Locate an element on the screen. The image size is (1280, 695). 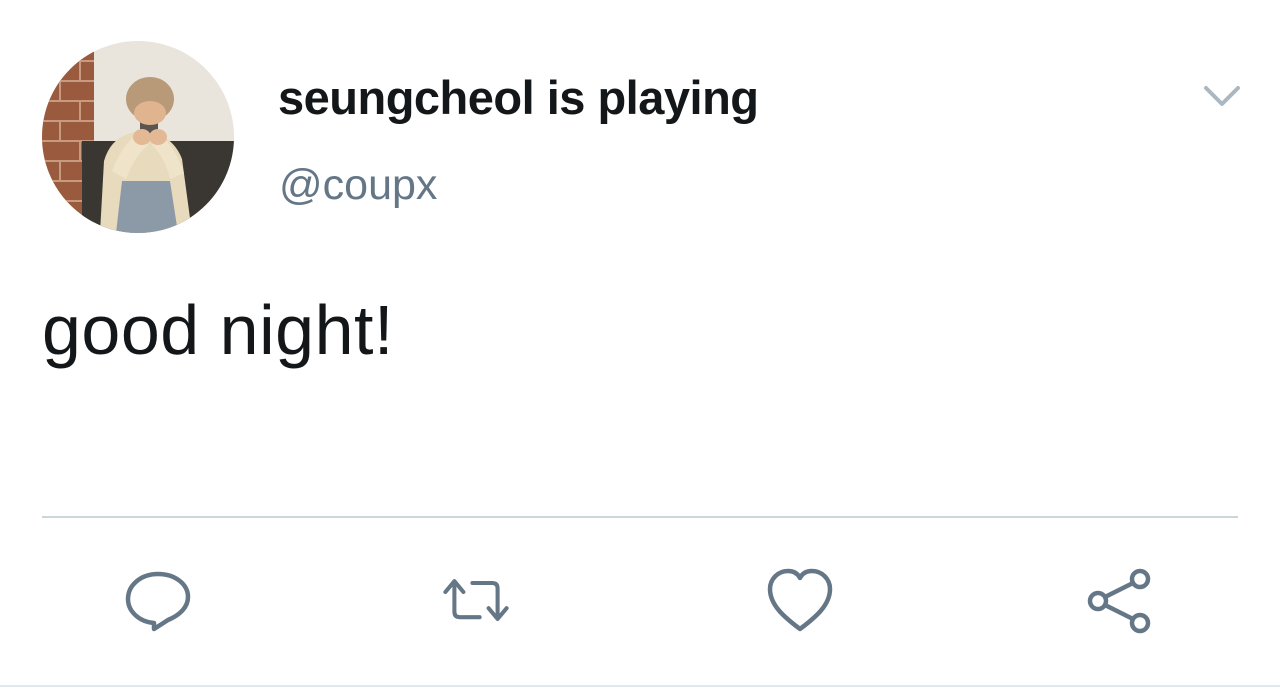
divider is located at coordinates (640, 517).